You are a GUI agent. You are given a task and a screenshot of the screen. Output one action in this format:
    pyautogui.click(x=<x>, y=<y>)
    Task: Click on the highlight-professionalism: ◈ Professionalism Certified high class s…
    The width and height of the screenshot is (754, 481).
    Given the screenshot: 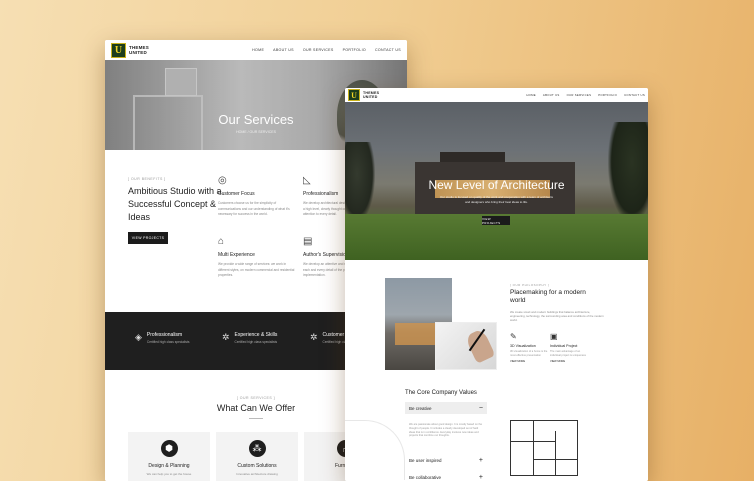 What is the action you would take?
    pyautogui.click(x=162, y=338)
    